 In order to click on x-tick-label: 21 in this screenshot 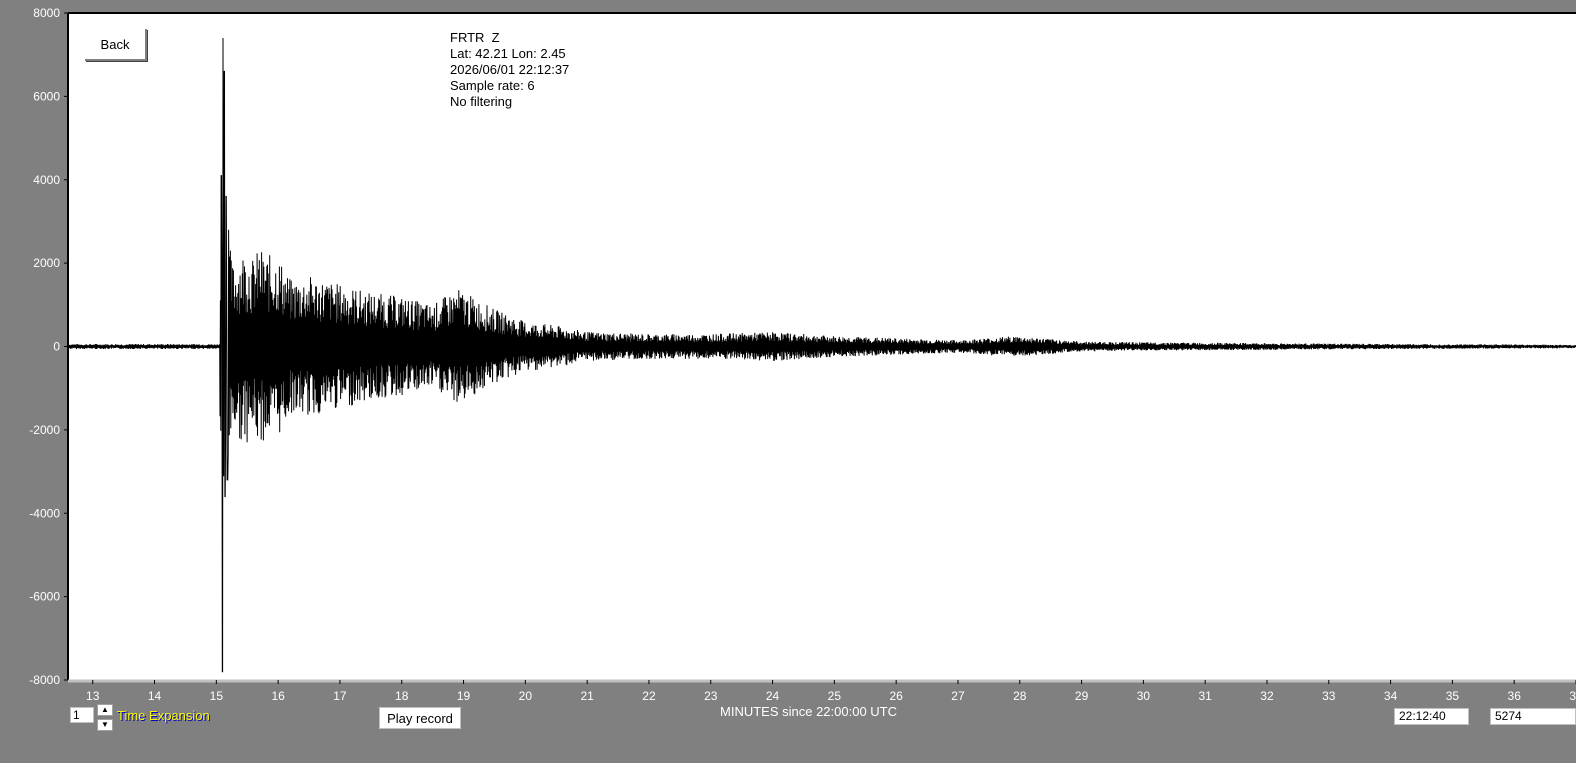, I will do `click(587, 696)`.